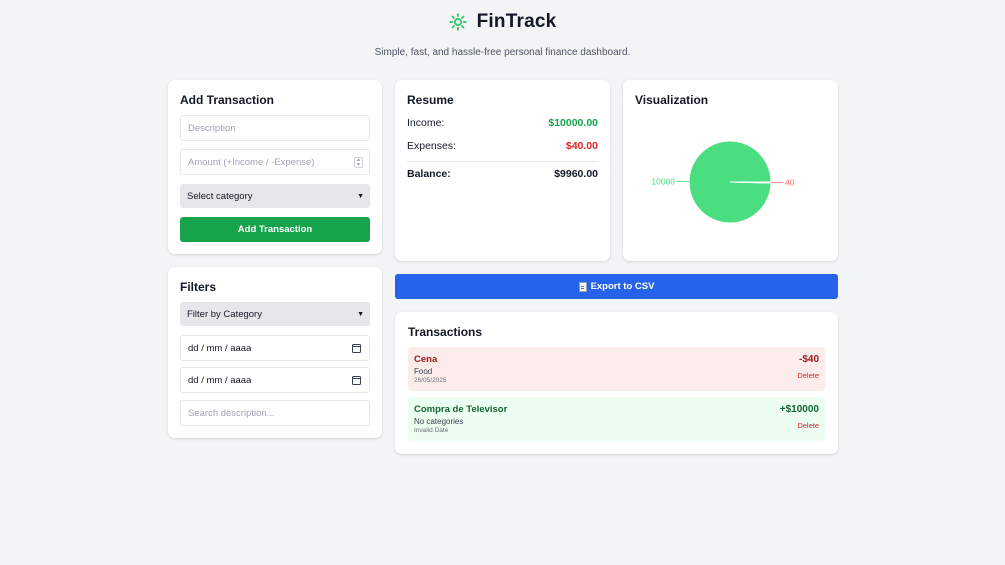 The width and height of the screenshot is (1005, 565). I want to click on date-from-input: dd / mm / aaaa, so click(275, 348).